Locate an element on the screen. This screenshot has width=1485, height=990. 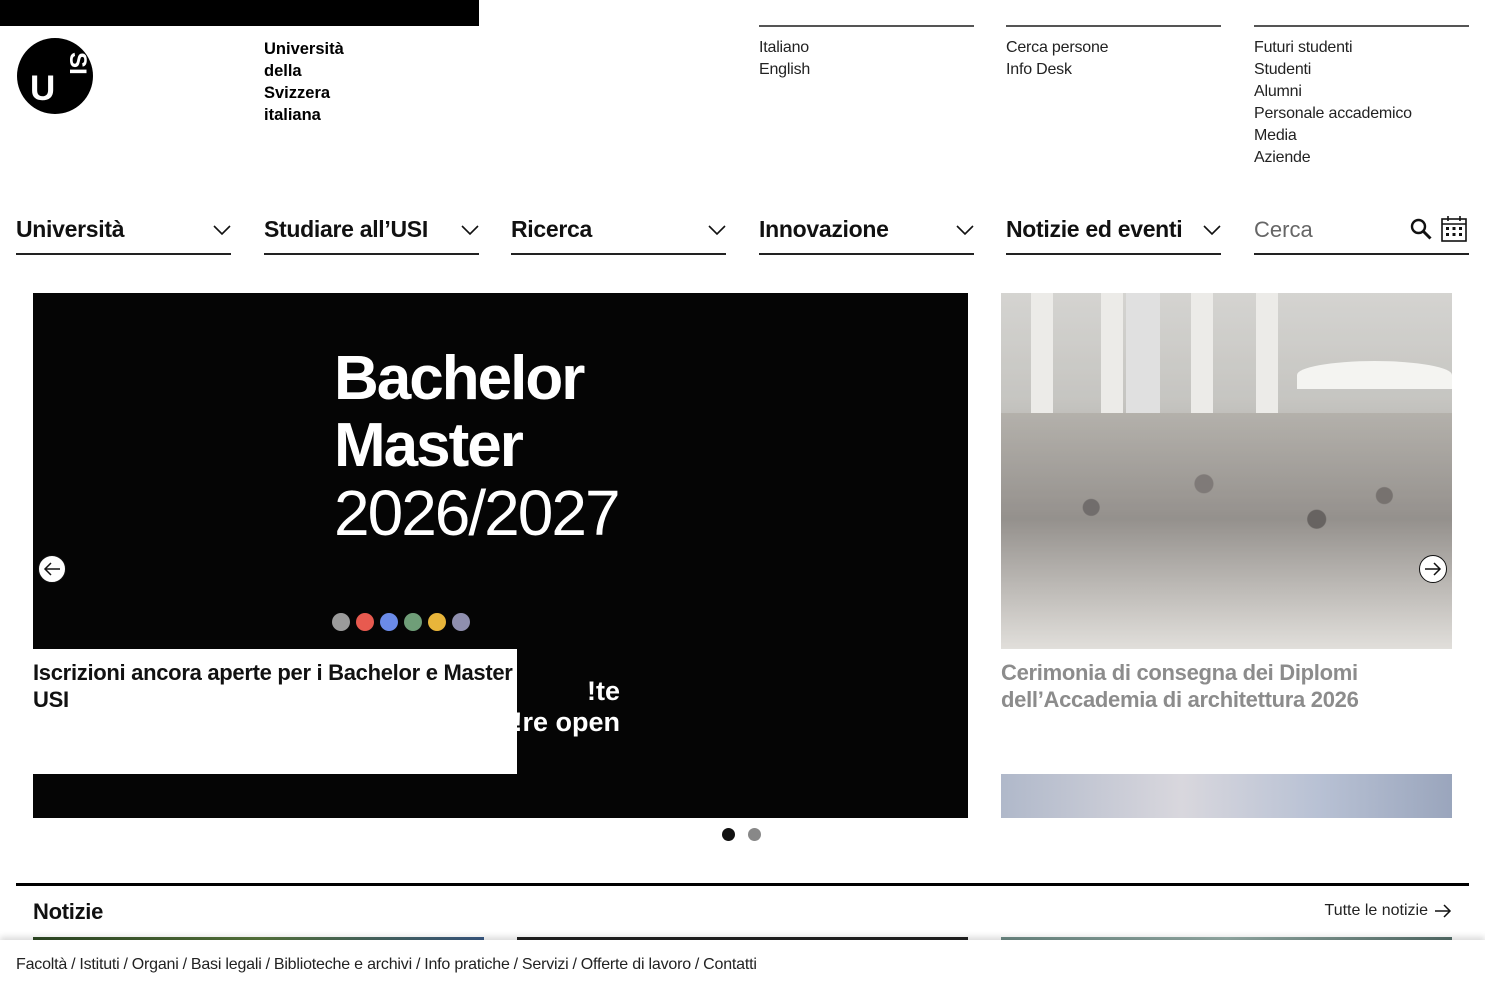
nav-label: Università is located at coordinates (70, 229).